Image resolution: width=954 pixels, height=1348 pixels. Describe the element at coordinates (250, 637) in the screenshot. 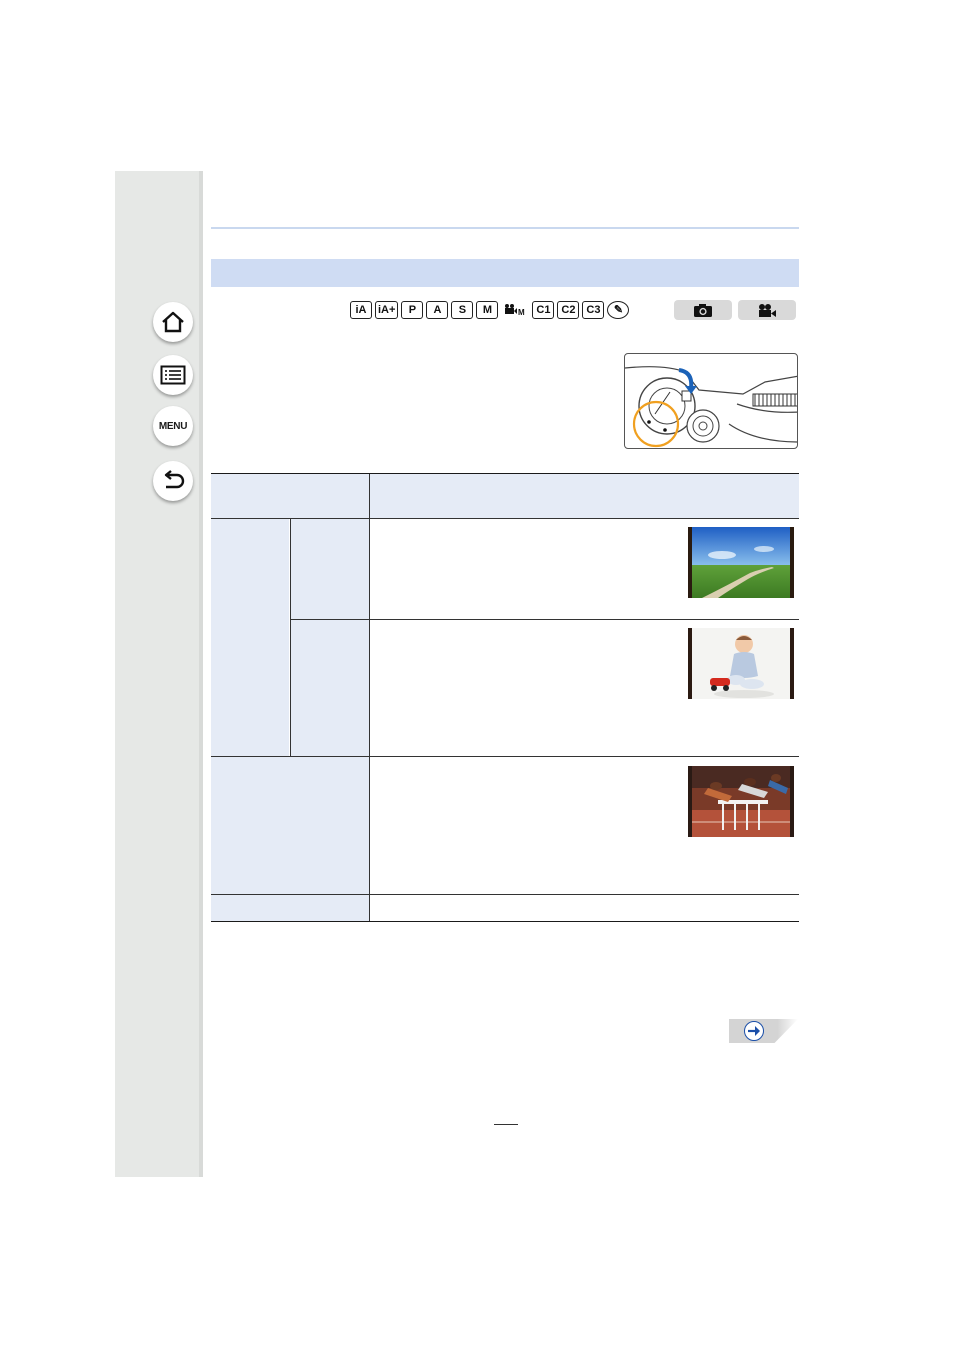

I see `table-group-cell` at that location.